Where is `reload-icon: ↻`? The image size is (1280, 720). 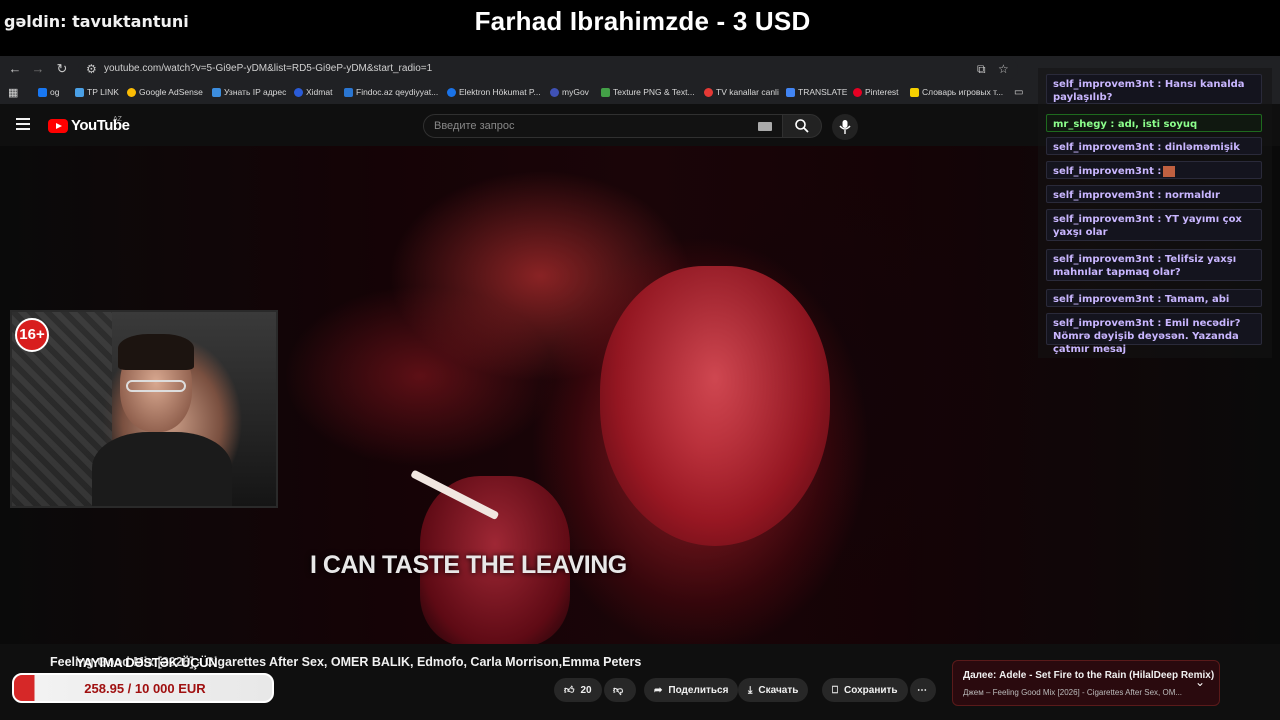 reload-icon: ↻ is located at coordinates (62, 69).